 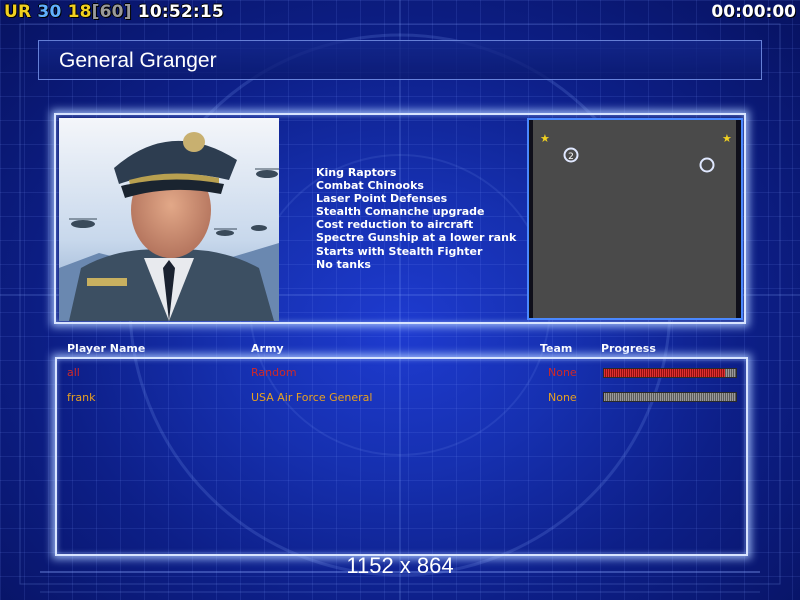 What do you see at coordinates (73, 372) in the screenshot?
I see `player-name: all` at bounding box center [73, 372].